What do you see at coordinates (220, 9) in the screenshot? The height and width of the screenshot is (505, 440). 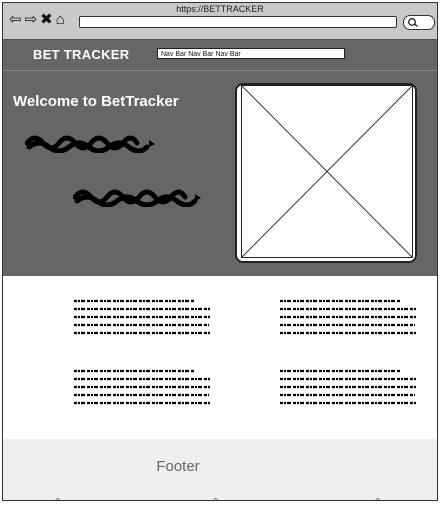 I see `page-url: https://BETTRACKER` at bounding box center [220, 9].